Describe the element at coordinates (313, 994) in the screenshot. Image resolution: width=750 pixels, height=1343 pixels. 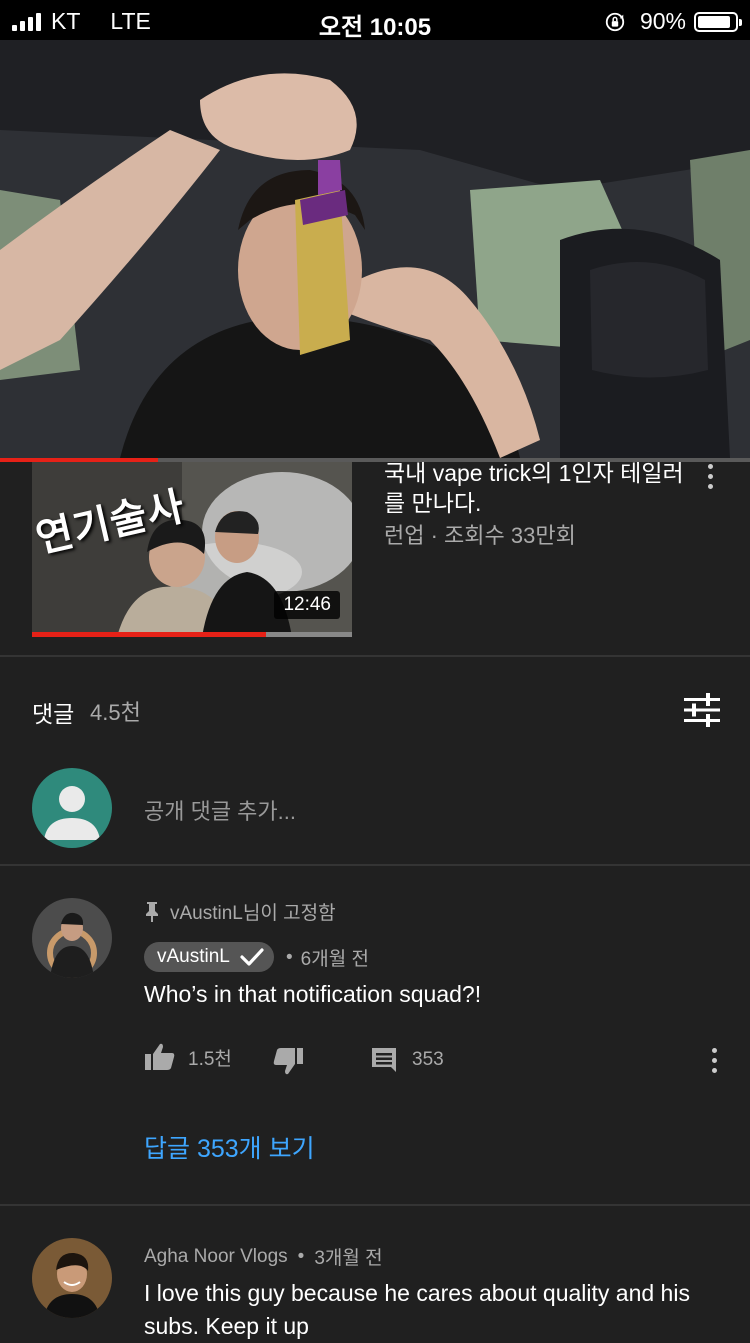
I see `comment-text: Who’s in that notification squad?!` at that location.